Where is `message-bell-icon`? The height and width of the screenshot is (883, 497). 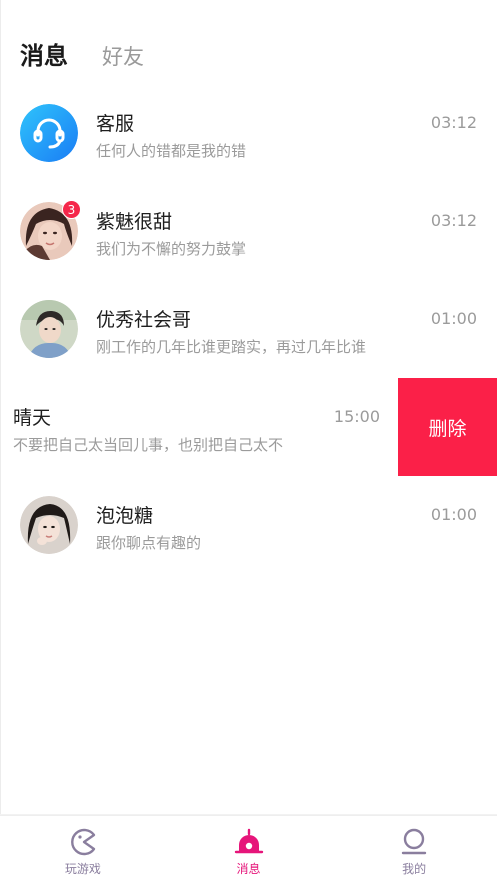
message-bell-icon is located at coordinates (248, 841).